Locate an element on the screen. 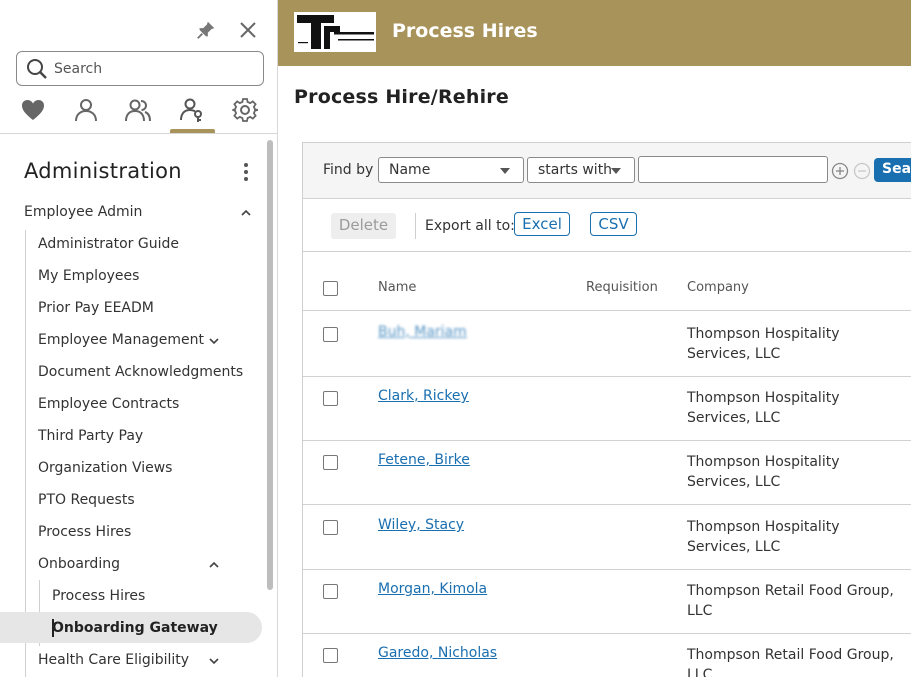 This screenshot has height=677, width=911. sidebar-item-health-care-eligibility: Health Care Eligibility is located at coordinates (131, 661).